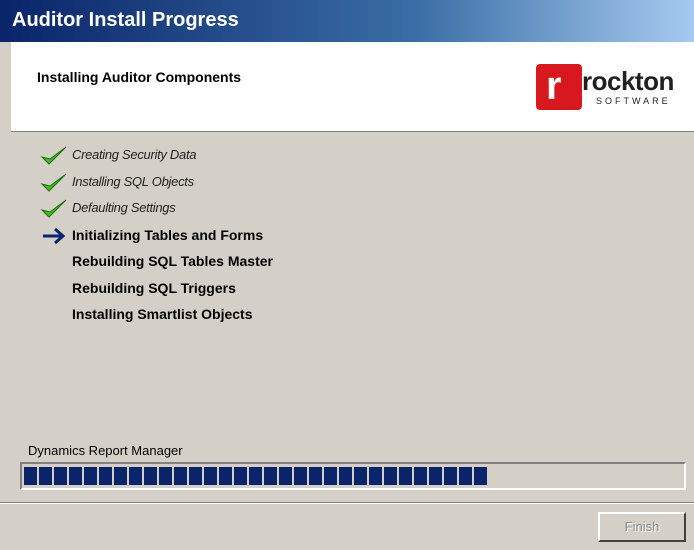 The height and width of the screenshot is (550, 694). Describe the element at coordinates (642, 527) in the screenshot. I see `finish-button: Finish` at that location.